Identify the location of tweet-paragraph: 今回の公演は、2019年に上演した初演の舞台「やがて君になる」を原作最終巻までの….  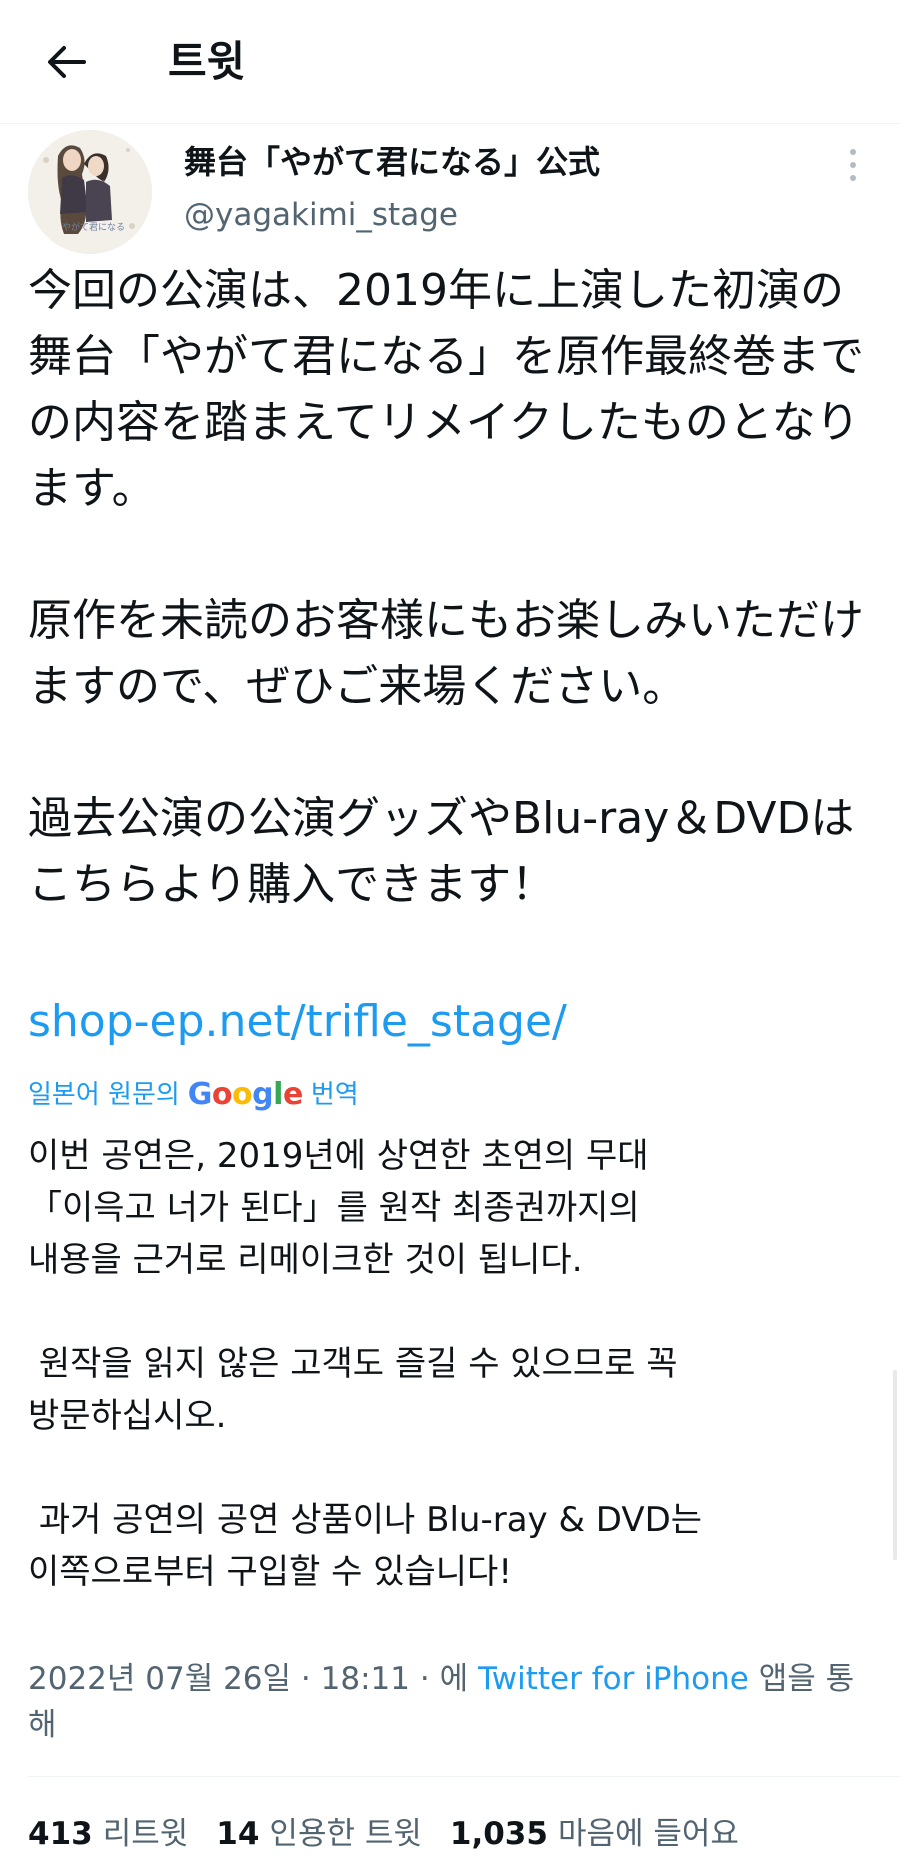
(446, 389).